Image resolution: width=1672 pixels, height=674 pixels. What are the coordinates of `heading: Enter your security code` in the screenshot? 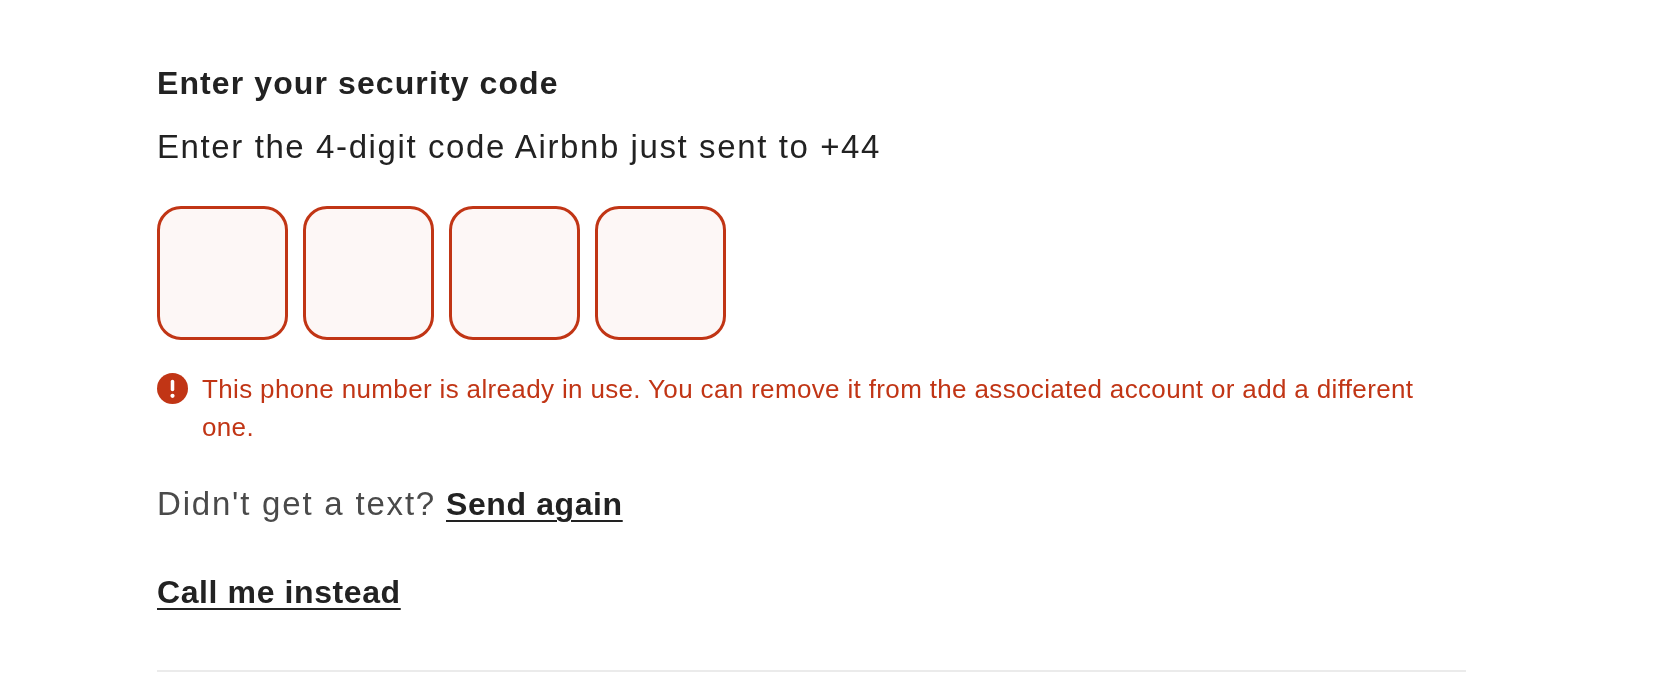 It's located at (358, 83).